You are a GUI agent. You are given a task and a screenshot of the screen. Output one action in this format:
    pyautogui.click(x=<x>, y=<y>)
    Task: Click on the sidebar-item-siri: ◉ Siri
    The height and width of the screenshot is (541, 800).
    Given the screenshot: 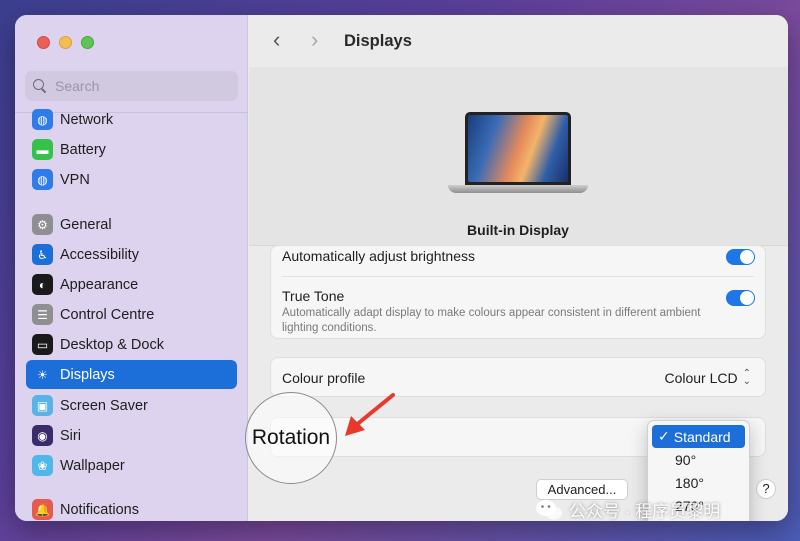 What is the action you would take?
    pyautogui.click(x=131, y=435)
    